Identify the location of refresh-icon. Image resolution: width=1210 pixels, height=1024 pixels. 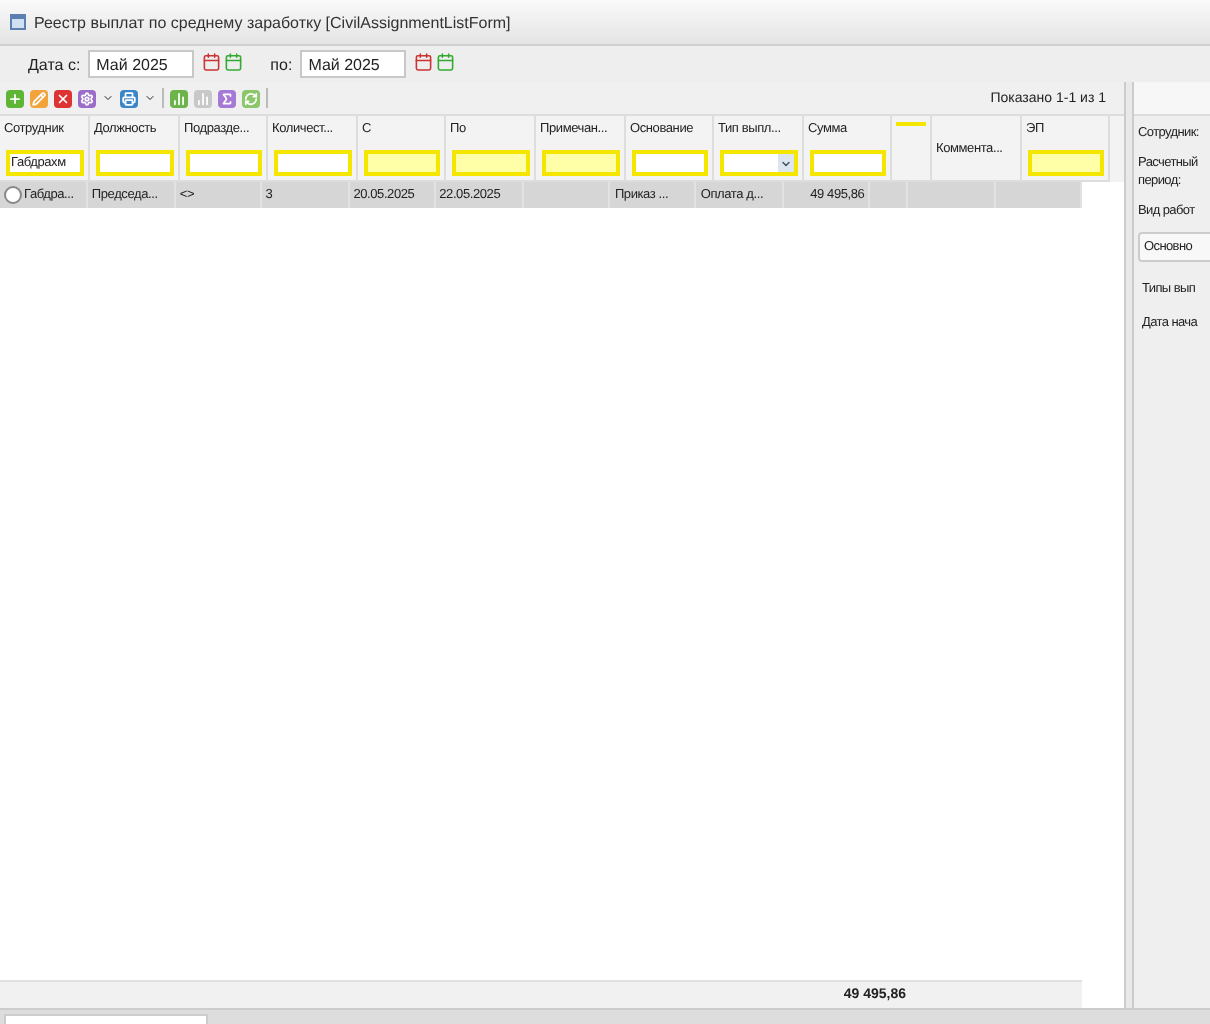
(251, 98).